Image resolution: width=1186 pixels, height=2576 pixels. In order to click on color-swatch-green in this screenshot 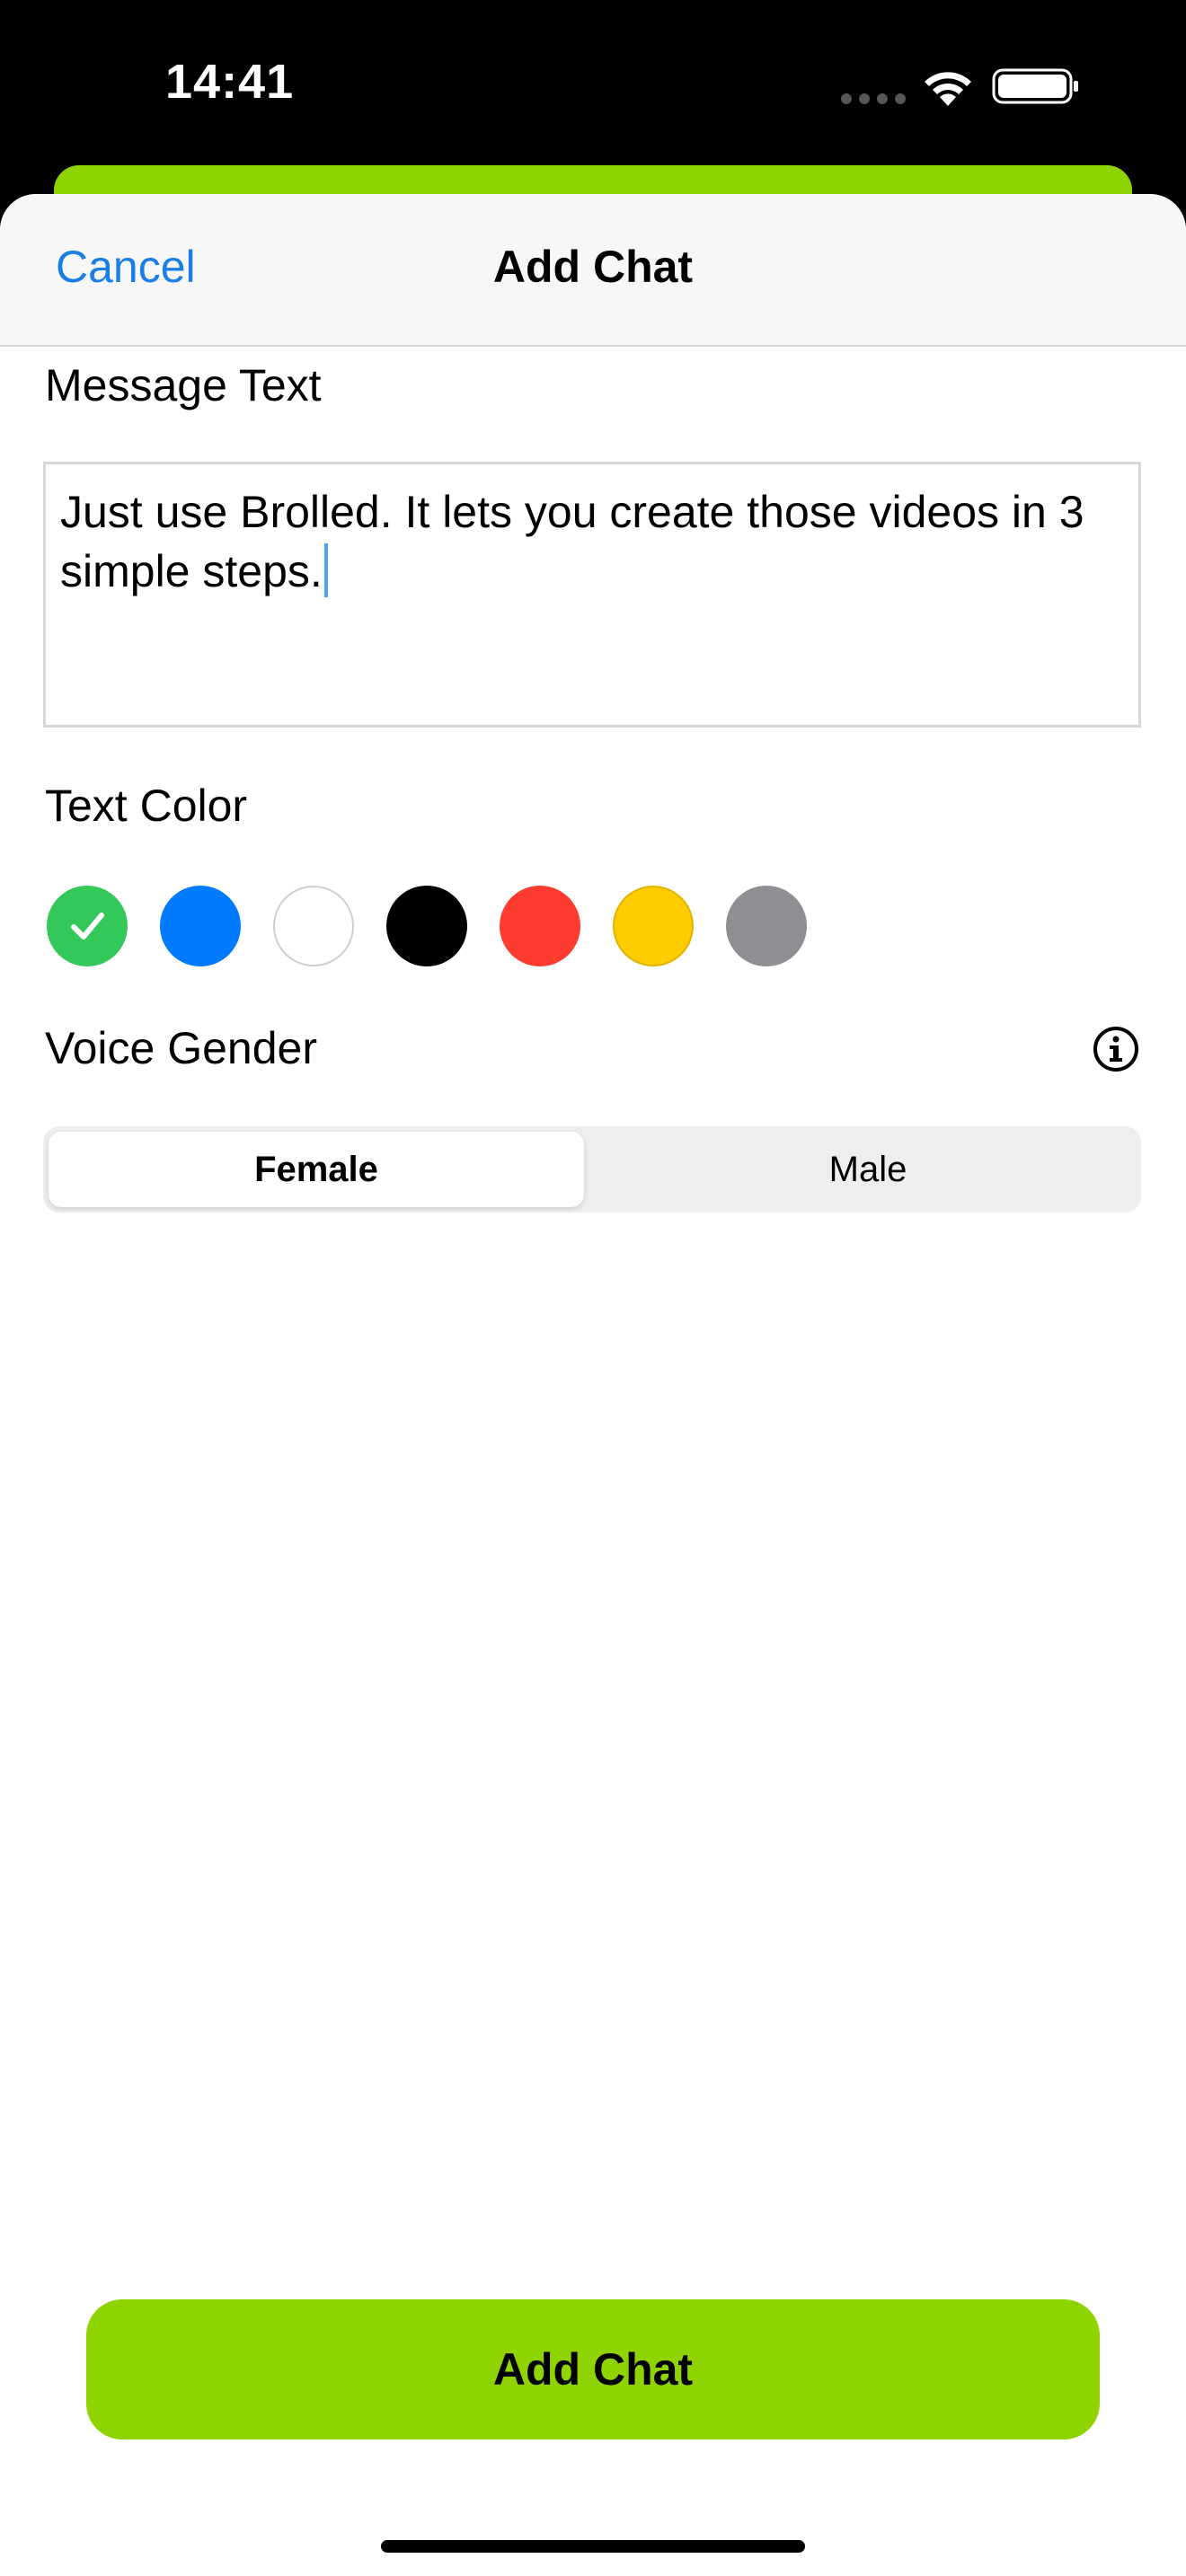, I will do `click(87, 926)`.